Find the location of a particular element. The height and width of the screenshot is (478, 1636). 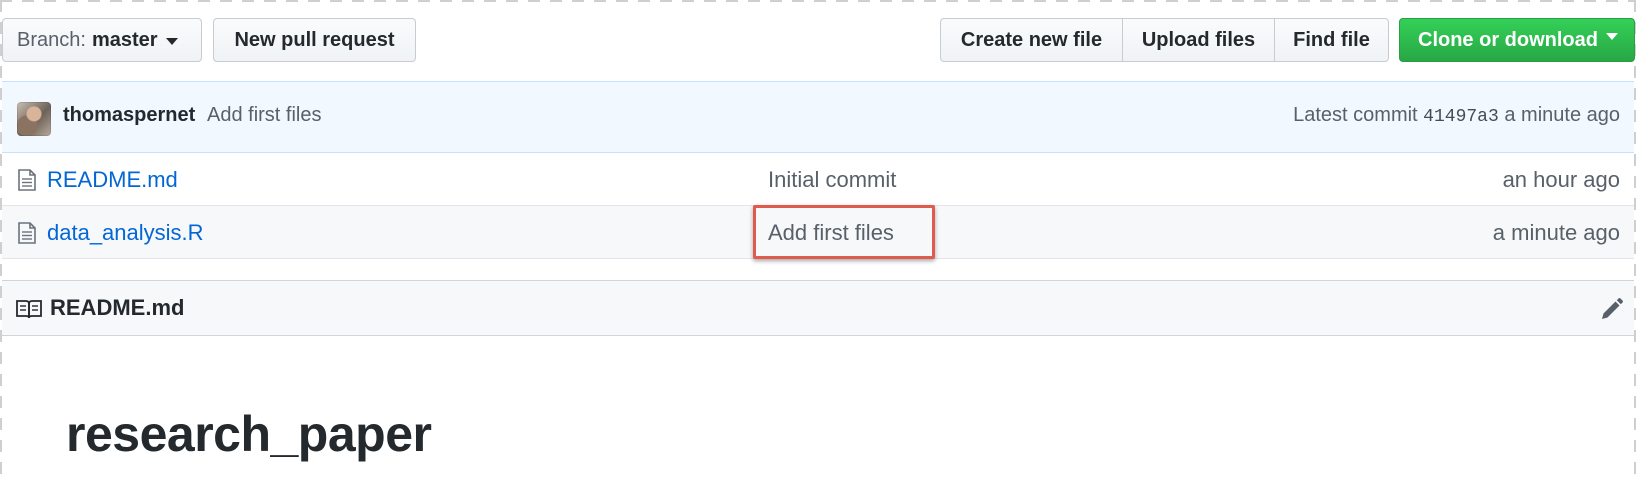

commit-age: a minute ago is located at coordinates (1562, 115).